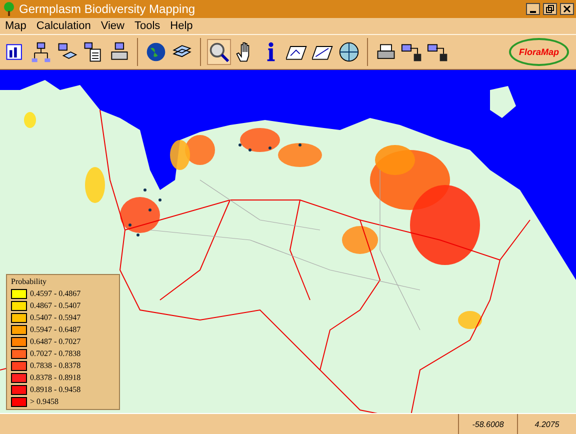 Image resolution: width=576 pixels, height=434 pixels. Describe the element at coordinates (156, 52) in the screenshot. I see `globe-icon` at that location.